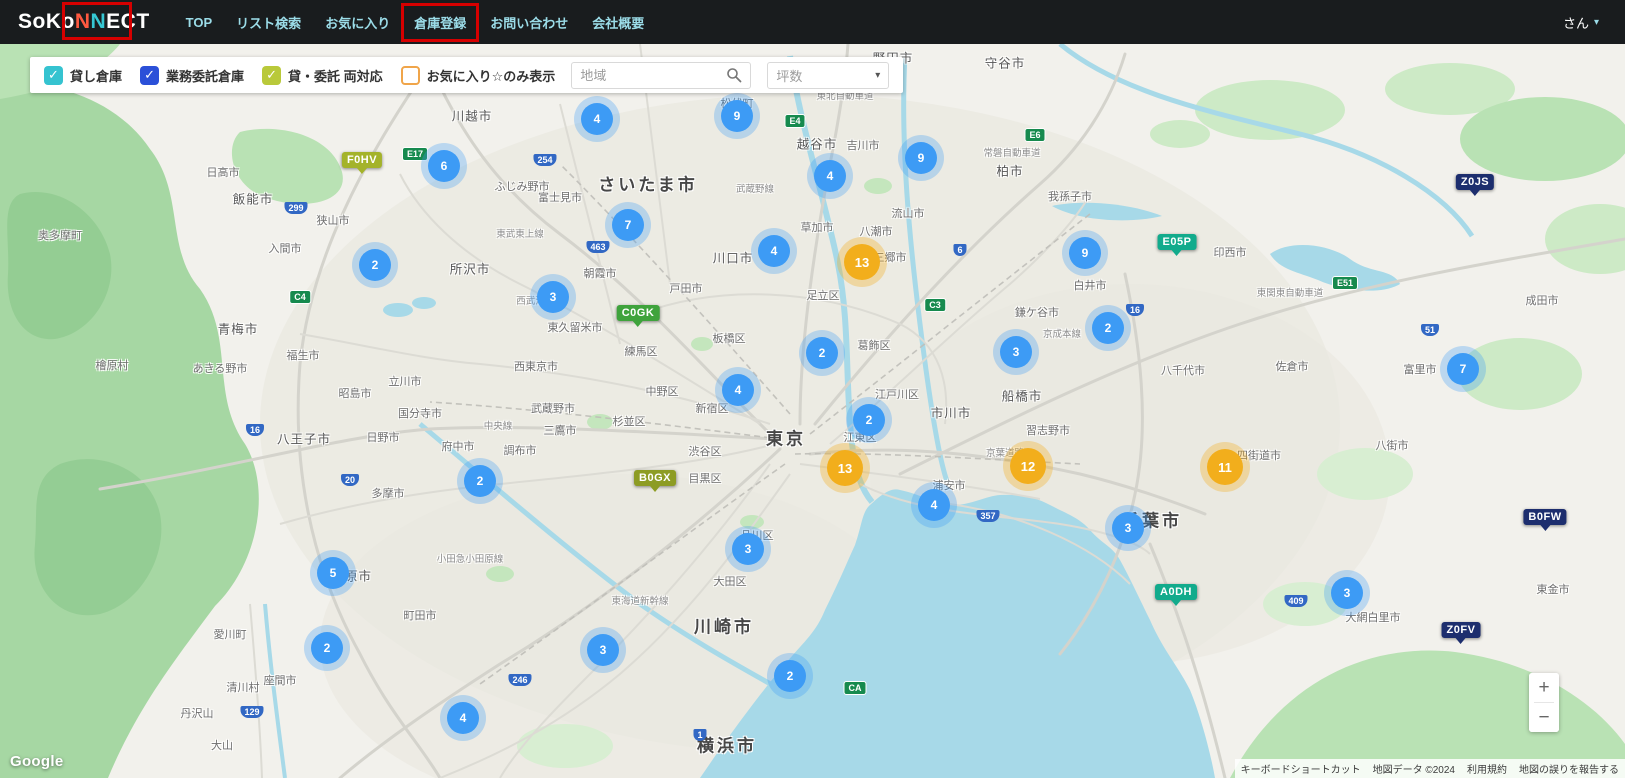 This screenshot has width=1625, height=778. What do you see at coordinates (253, 199) in the screenshot?
I see `map-label: 飯能市` at bounding box center [253, 199].